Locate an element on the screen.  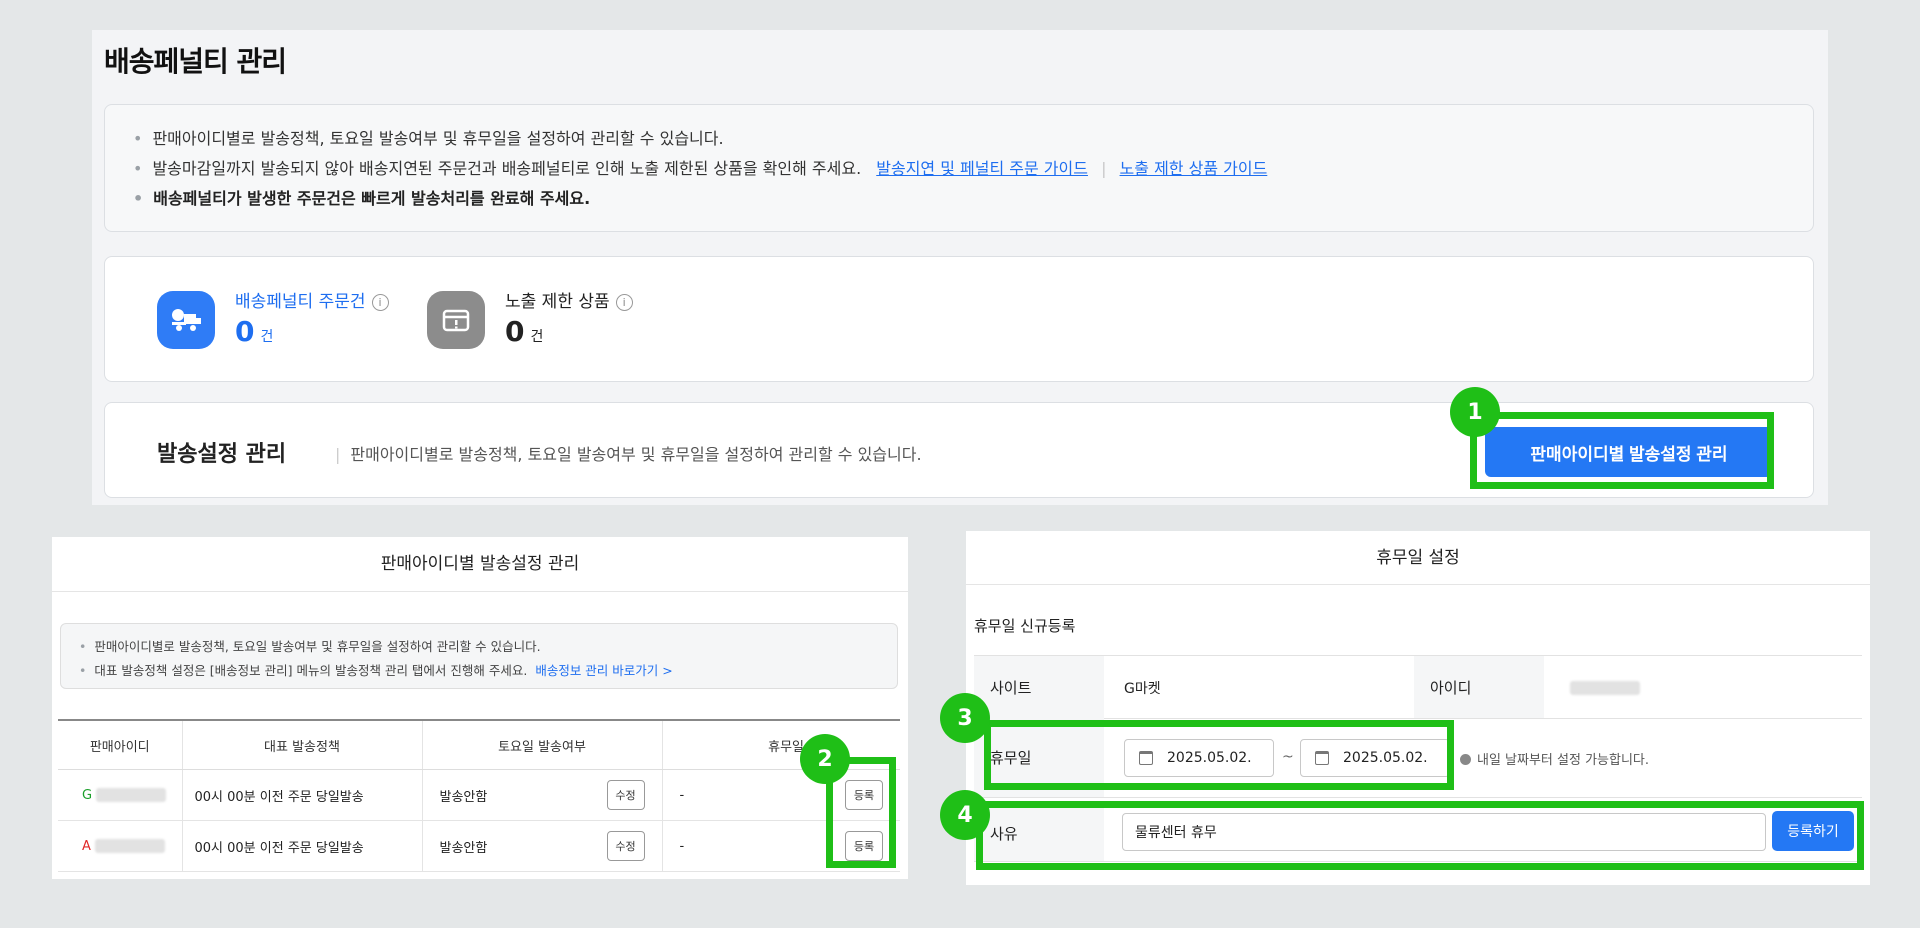
table-row: A 00시 00분 이전 주문 당일발송 발송안함 수정 - 등록 is located at coordinates (479, 846).